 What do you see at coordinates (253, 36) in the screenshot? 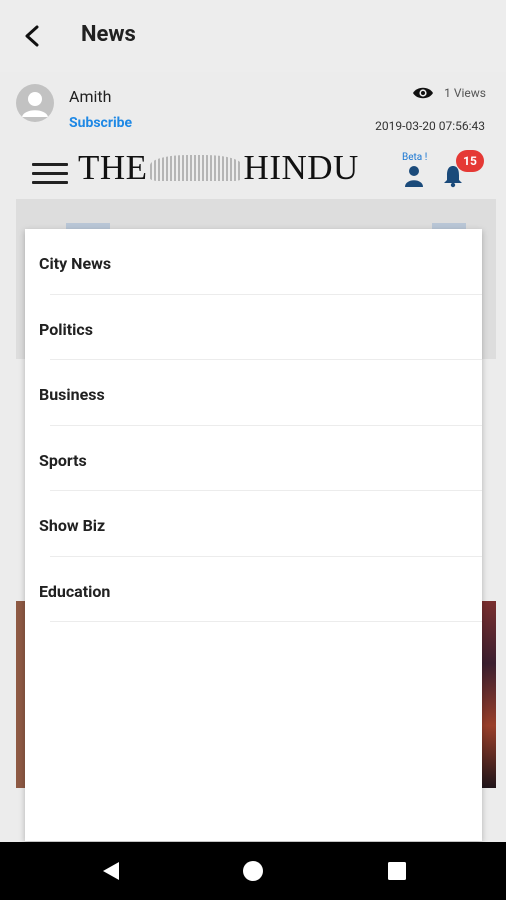
I see `app-bar: News` at bounding box center [253, 36].